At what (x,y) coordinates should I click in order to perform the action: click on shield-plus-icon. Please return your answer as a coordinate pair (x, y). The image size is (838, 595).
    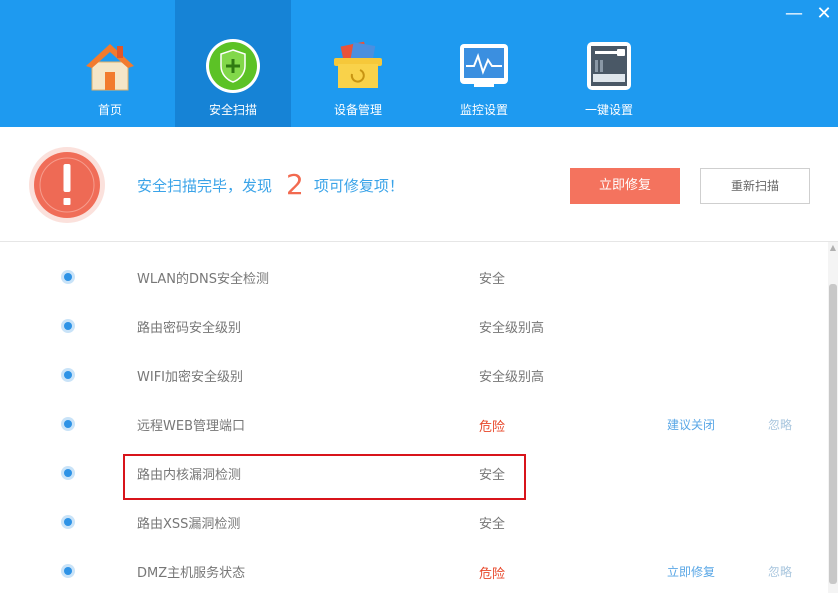
    Looking at the image, I should click on (233, 66).